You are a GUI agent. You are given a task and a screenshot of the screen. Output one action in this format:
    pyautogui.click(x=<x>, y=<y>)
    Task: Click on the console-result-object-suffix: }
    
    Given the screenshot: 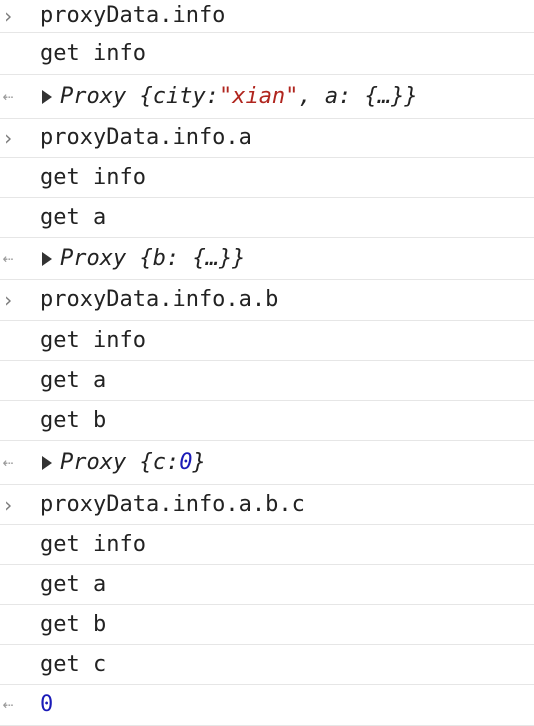 What is the action you would take?
    pyautogui.click(x=199, y=462)
    